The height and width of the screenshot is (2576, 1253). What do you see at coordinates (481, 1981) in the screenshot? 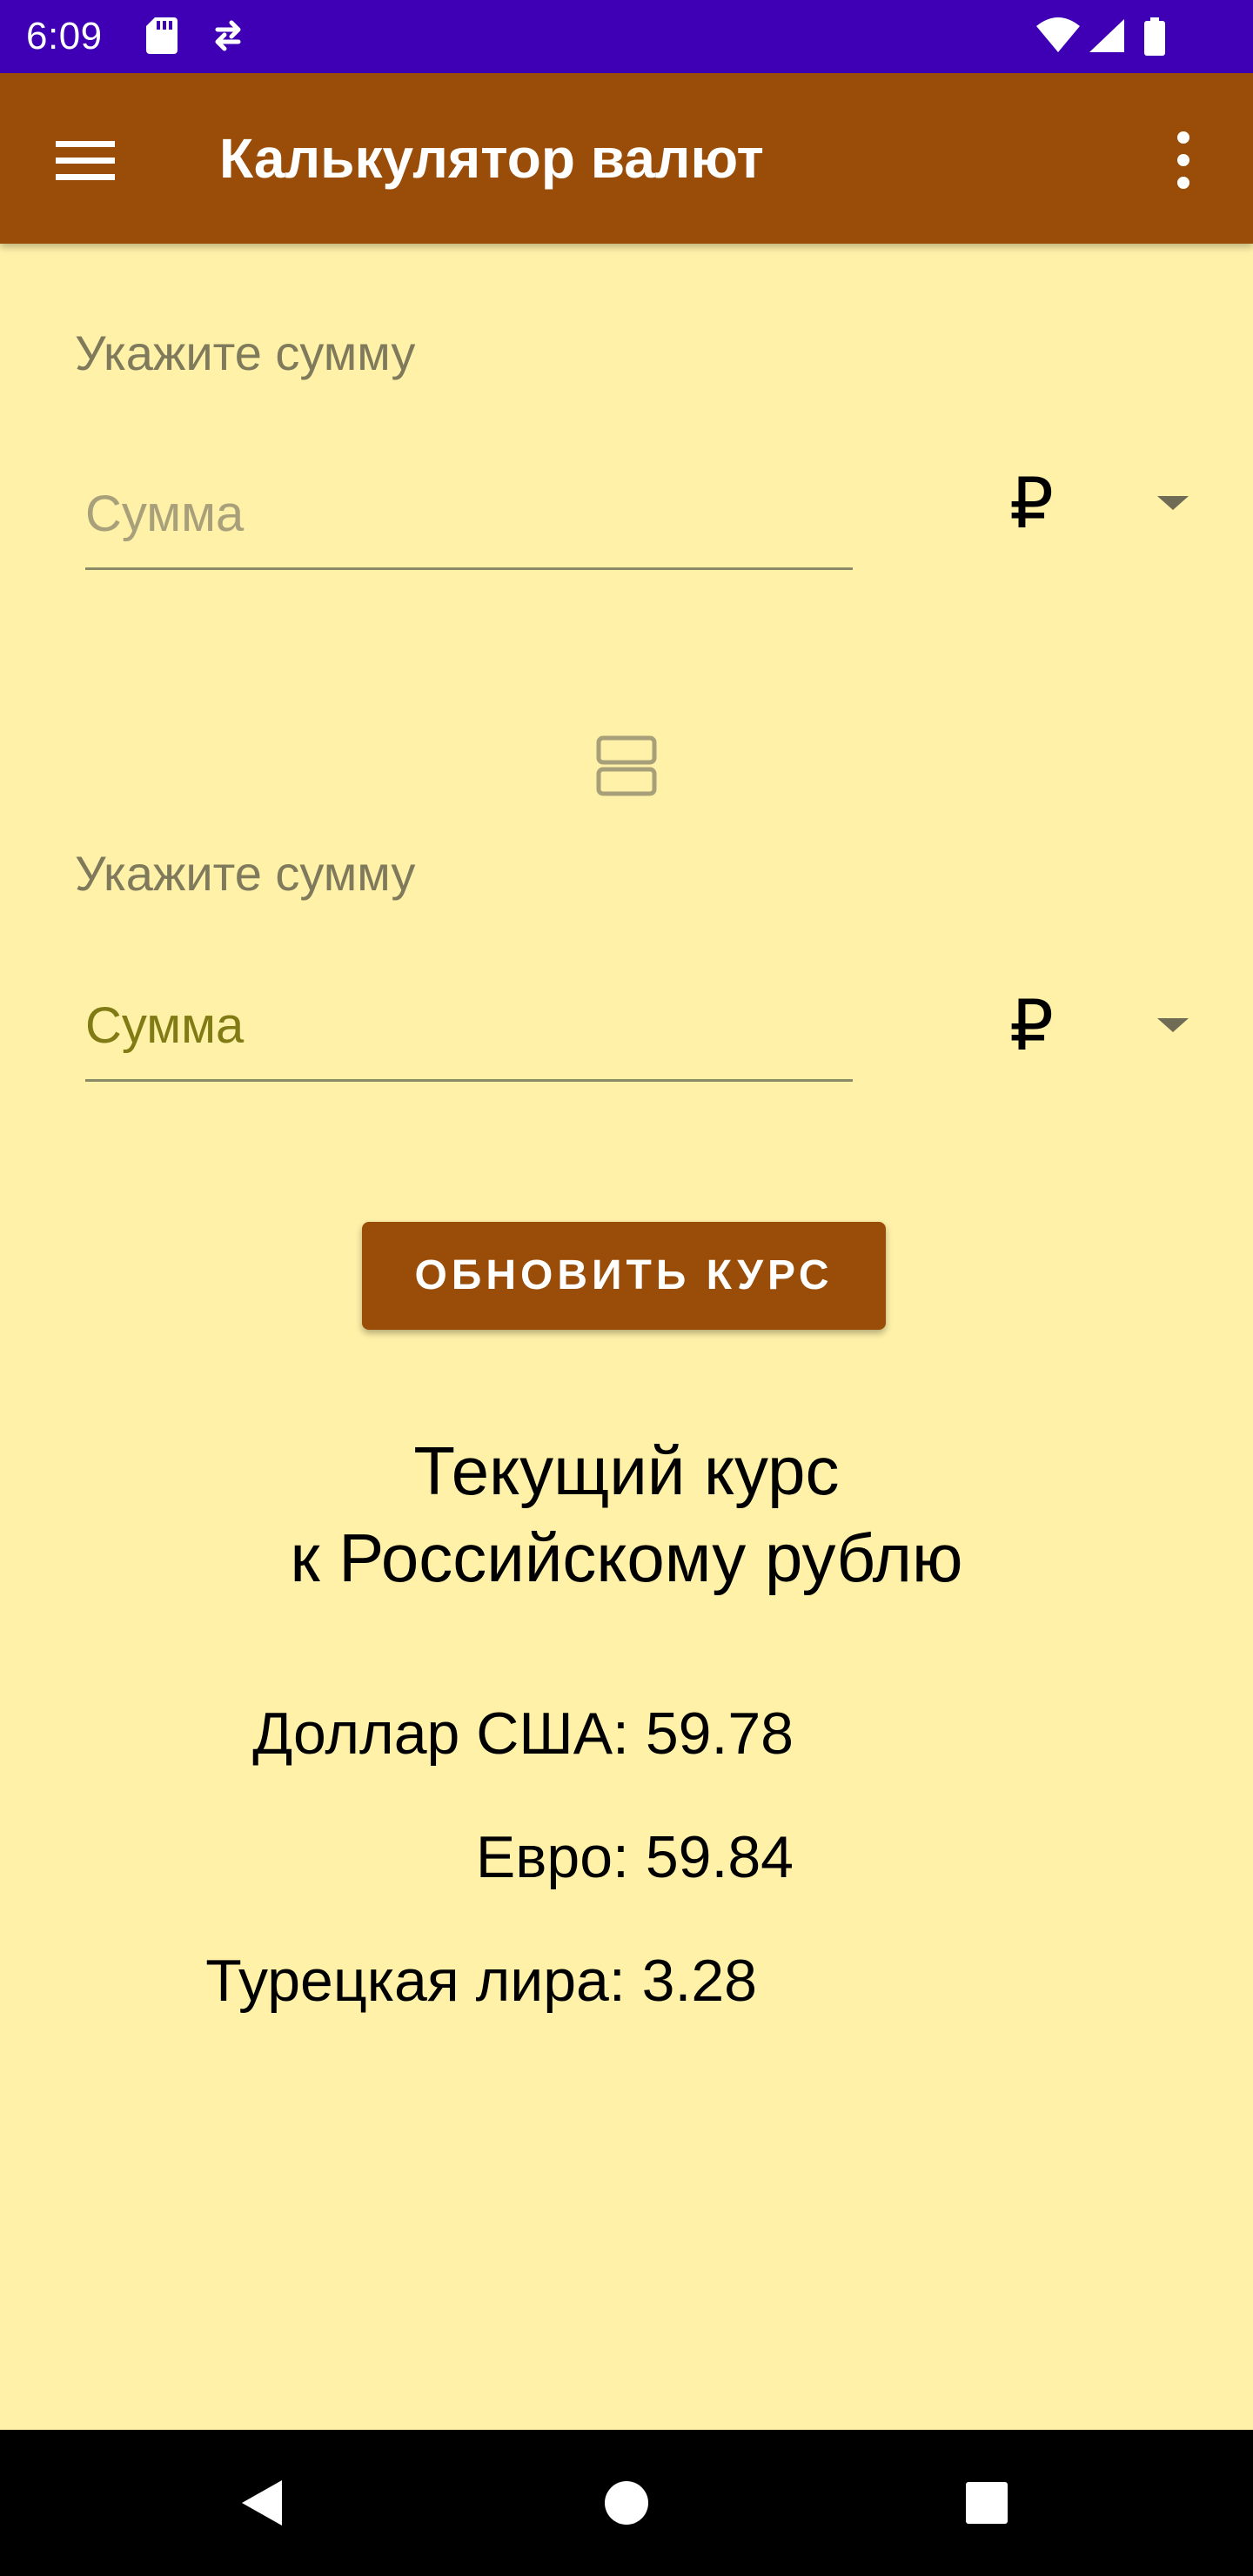
I see `rate-try: Турецкая лира: 3.28` at bounding box center [481, 1981].